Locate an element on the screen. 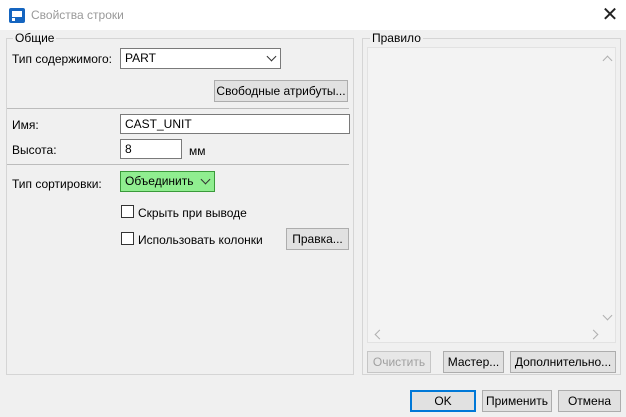 Image resolution: width=626 pixels, height=417 pixels. close-icon: ✕ is located at coordinates (610, 15).